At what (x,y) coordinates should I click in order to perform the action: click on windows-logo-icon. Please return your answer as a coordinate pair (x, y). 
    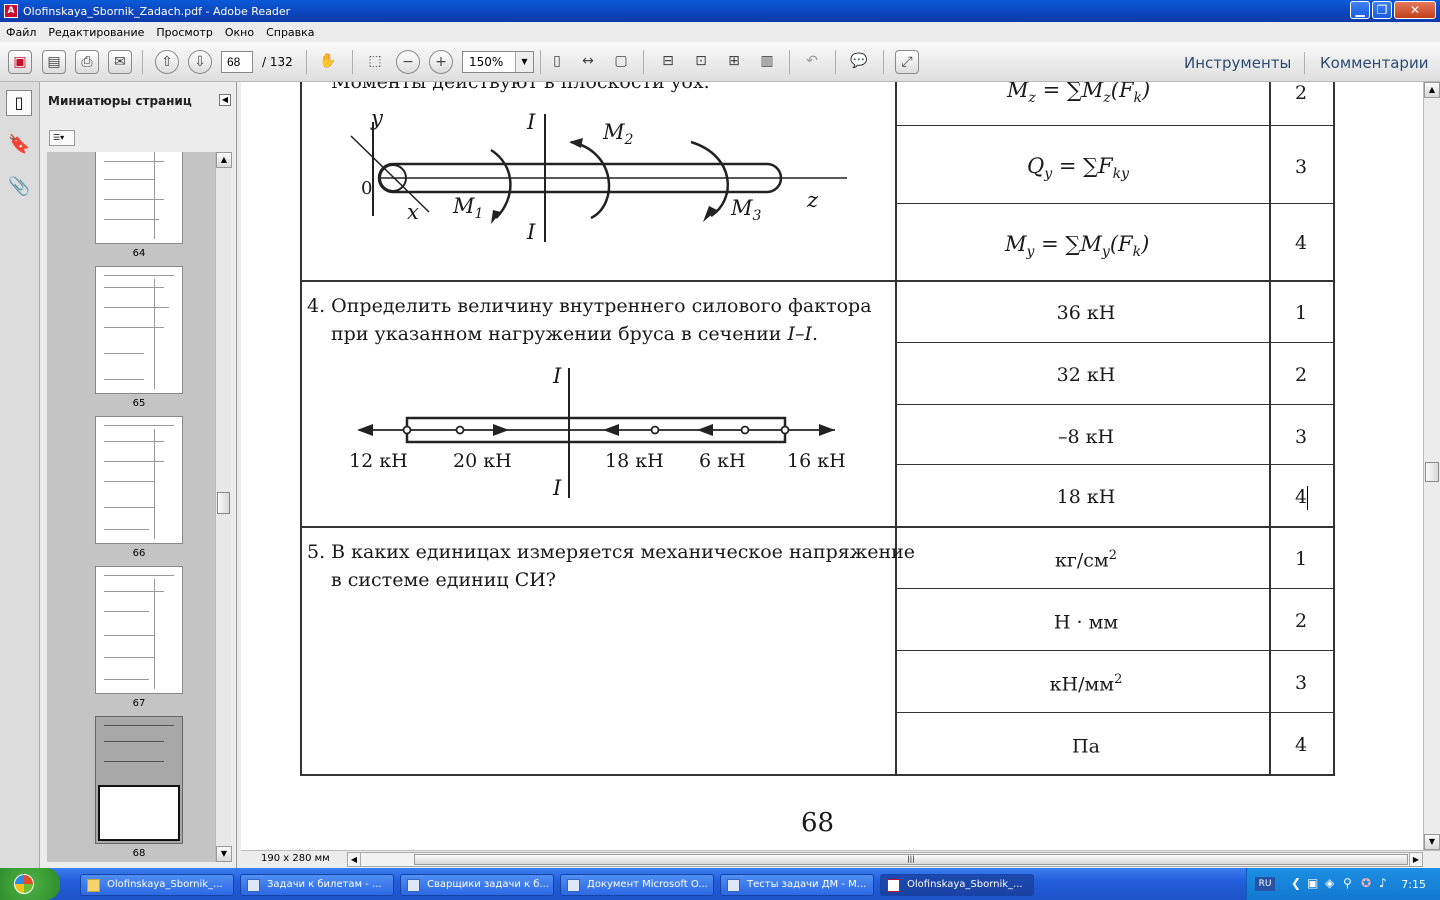
    Looking at the image, I should click on (24, 884).